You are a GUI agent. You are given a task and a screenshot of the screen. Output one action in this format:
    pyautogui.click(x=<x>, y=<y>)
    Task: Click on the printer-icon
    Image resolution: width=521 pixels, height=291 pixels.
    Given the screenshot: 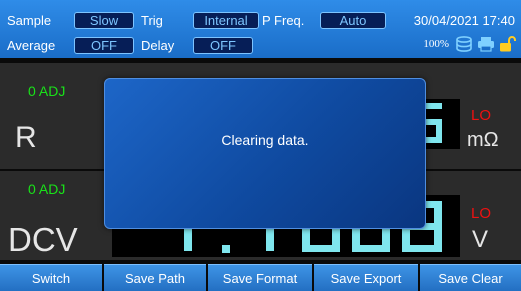 What is the action you would take?
    pyautogui.click(x=486, y=44)
    